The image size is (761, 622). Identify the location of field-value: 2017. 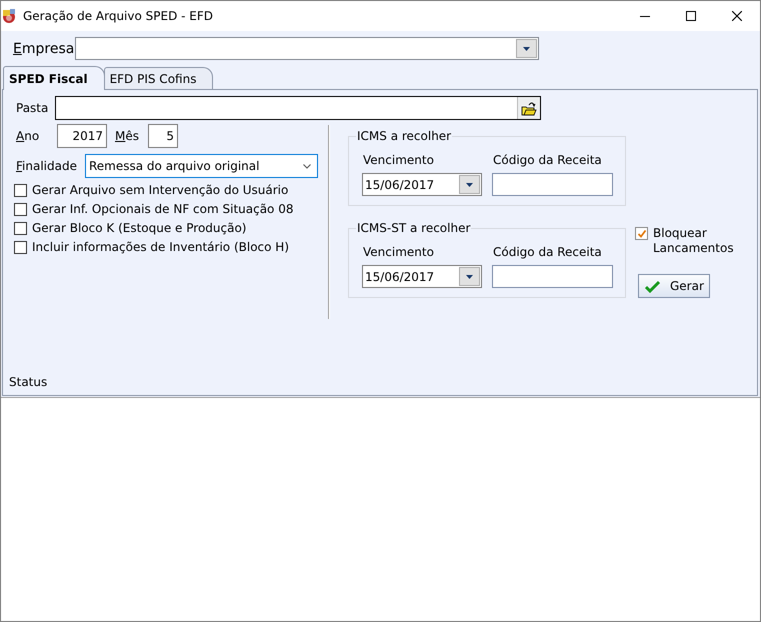
(87, 136).